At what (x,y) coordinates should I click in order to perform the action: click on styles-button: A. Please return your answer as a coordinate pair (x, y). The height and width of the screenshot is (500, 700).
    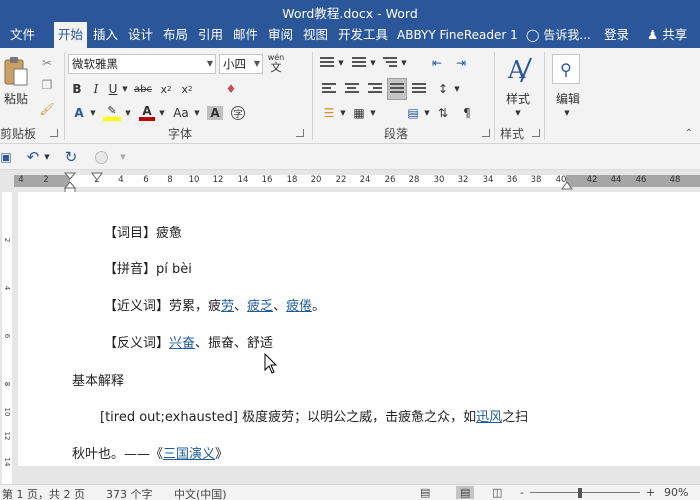
    Looking at the image, I should click on (519, 70).